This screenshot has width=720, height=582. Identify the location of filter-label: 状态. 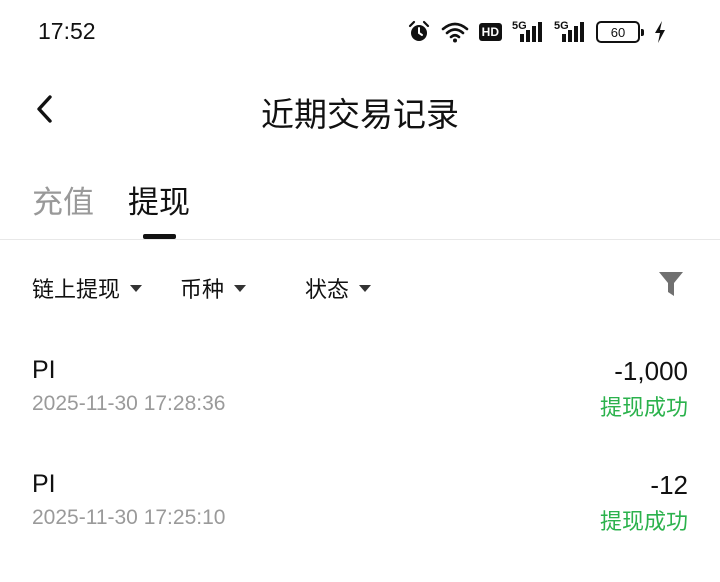
(327, 290).